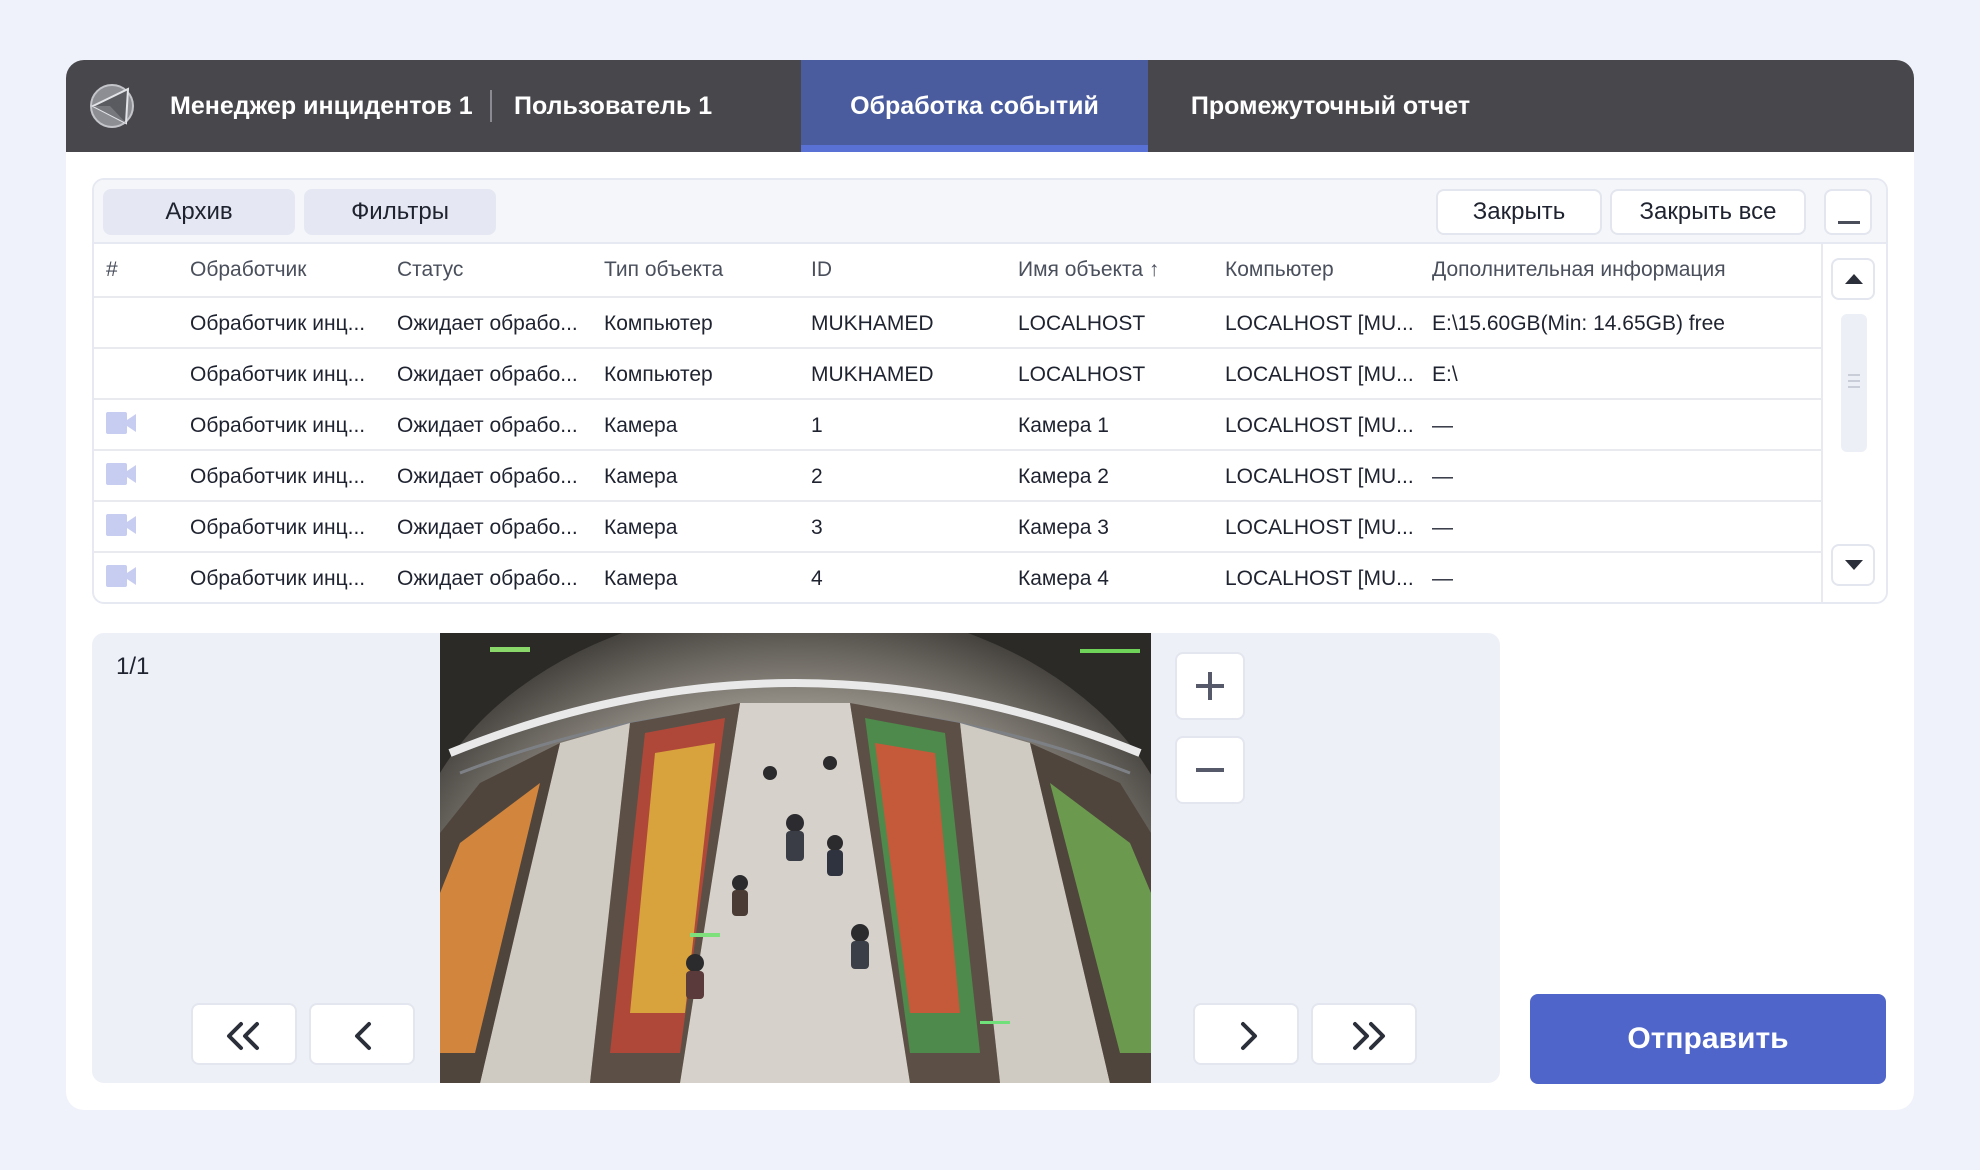 The width and height of the screenshot is (1980, 1170). I want to click on object-name-cell: Камера 3, so click(1063, 527).